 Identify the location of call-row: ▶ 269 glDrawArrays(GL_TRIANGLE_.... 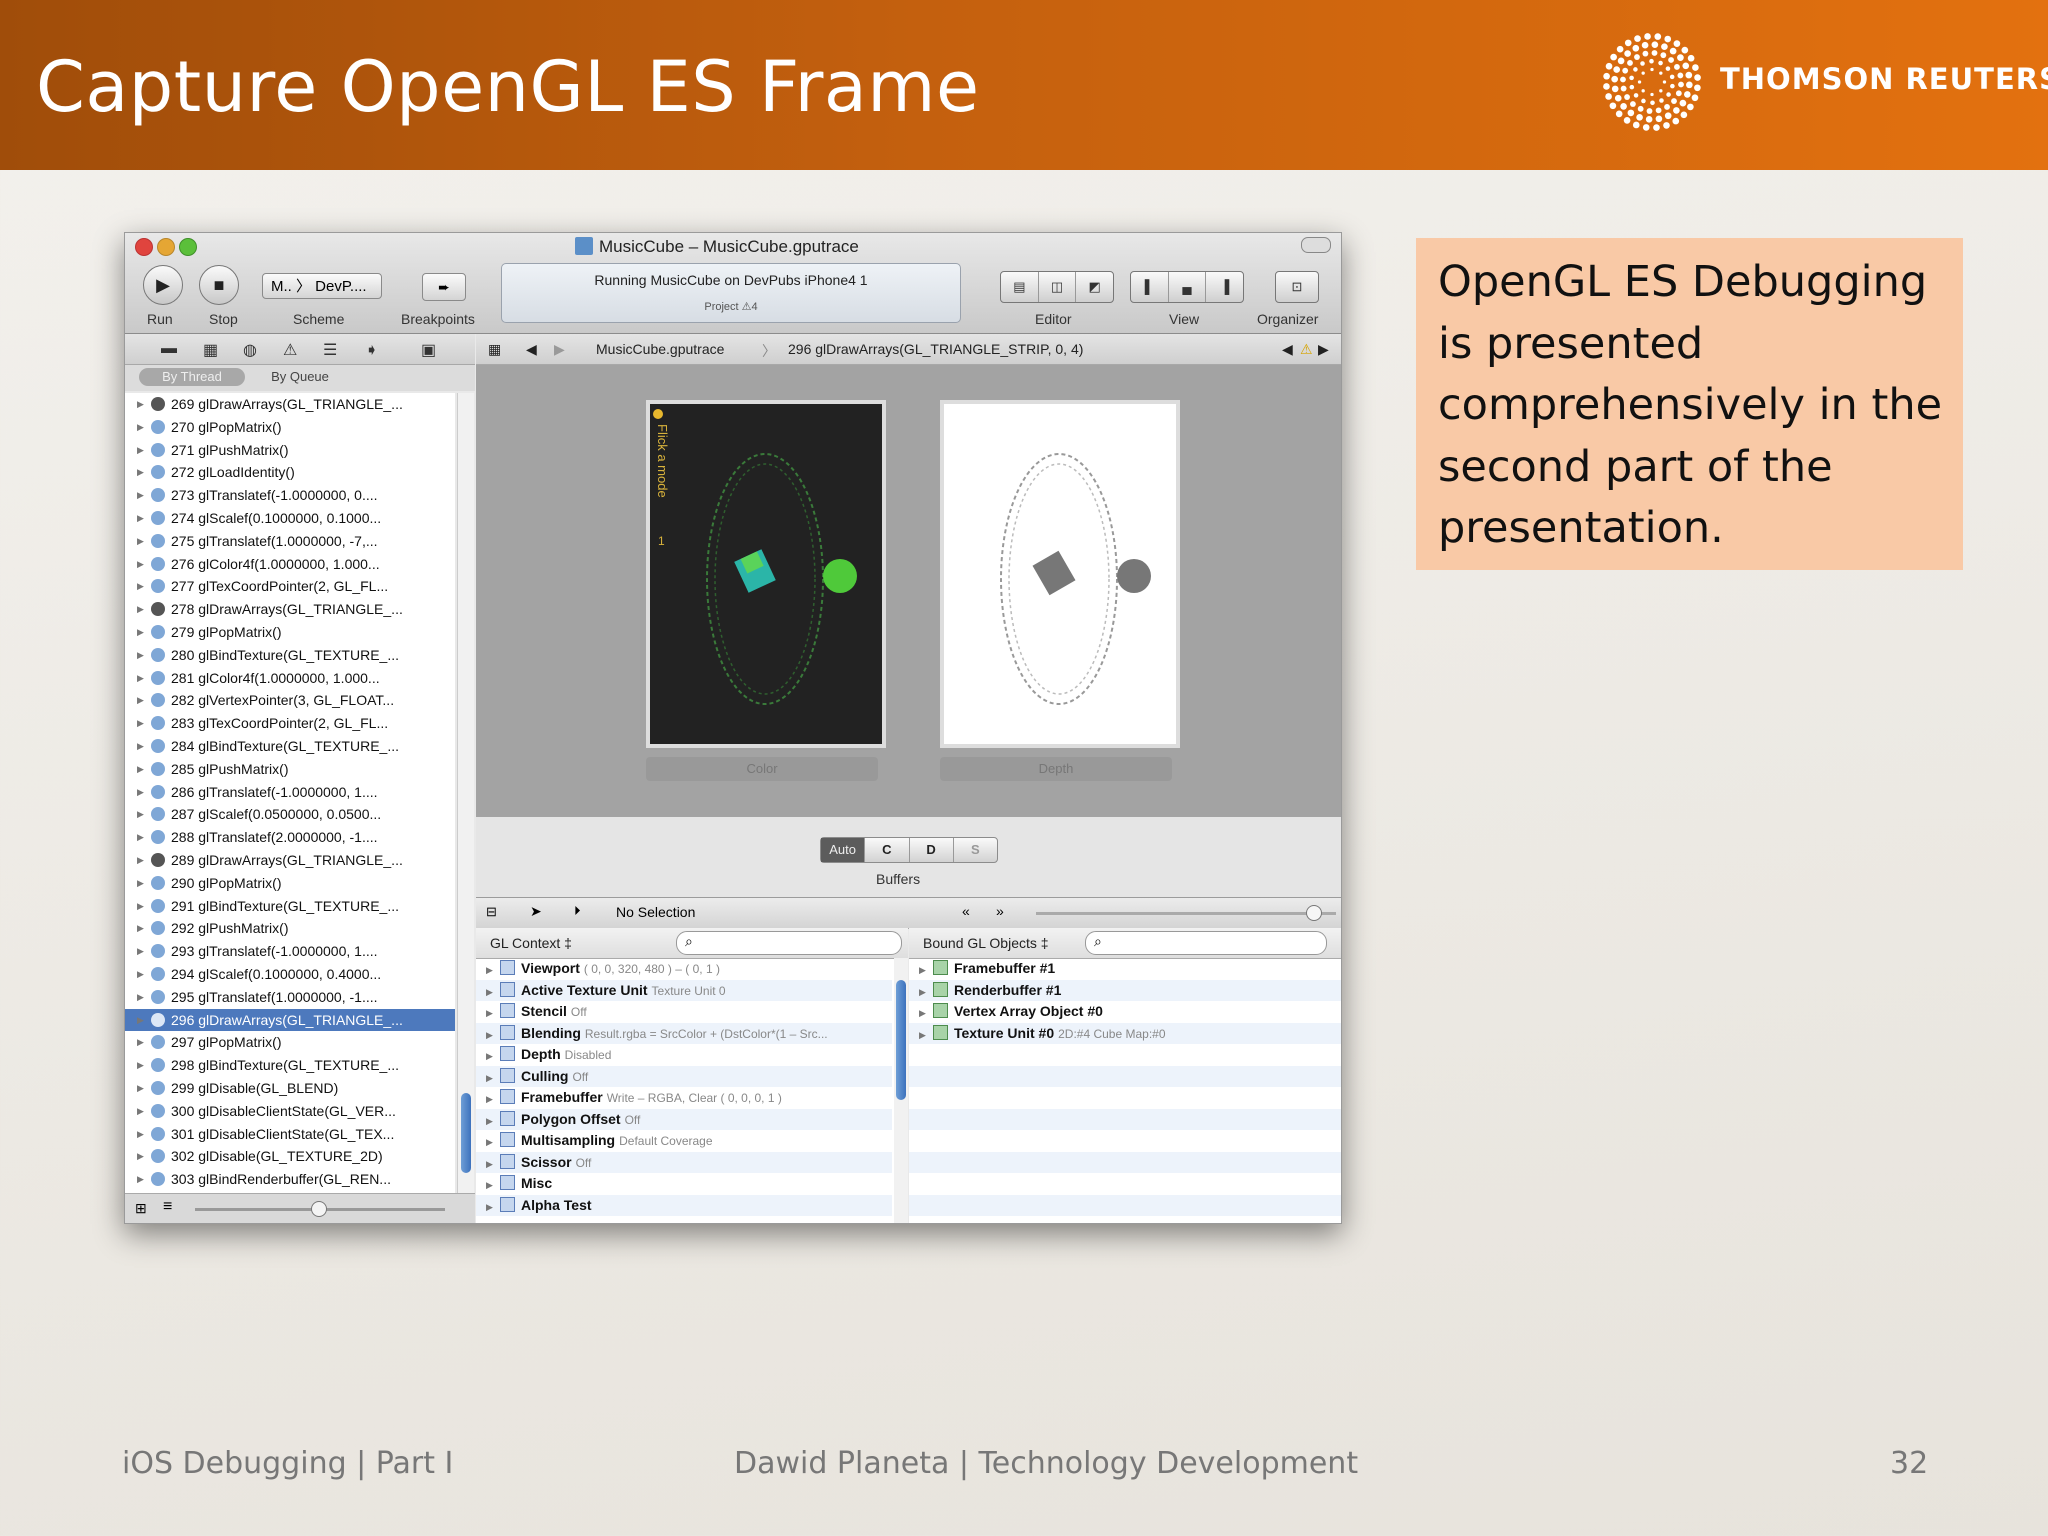
(290, 404).